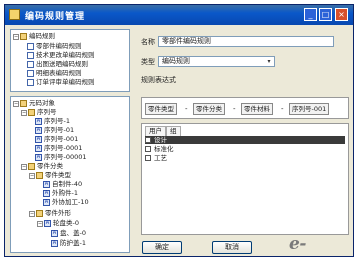 The height and width of the screenshot is (263, 360). What do you see at coordinates (57, 64) in the screenshot?
I see `tree-item-rule: 出图送晒编码规则` at bounding box center [57, 64].